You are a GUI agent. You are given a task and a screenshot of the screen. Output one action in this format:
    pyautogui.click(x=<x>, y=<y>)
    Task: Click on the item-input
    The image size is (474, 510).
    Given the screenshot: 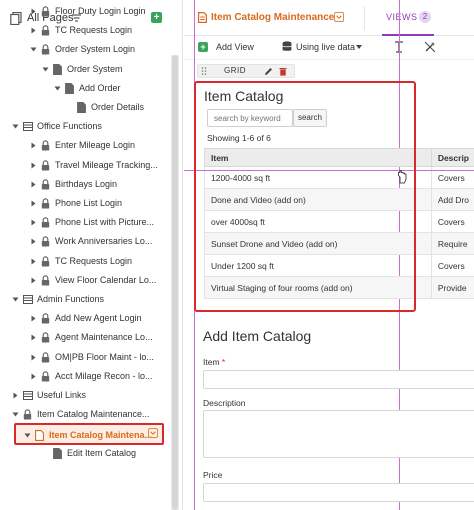 What is the action you would take?
    pyautogui.click(x=338, y=379)
    